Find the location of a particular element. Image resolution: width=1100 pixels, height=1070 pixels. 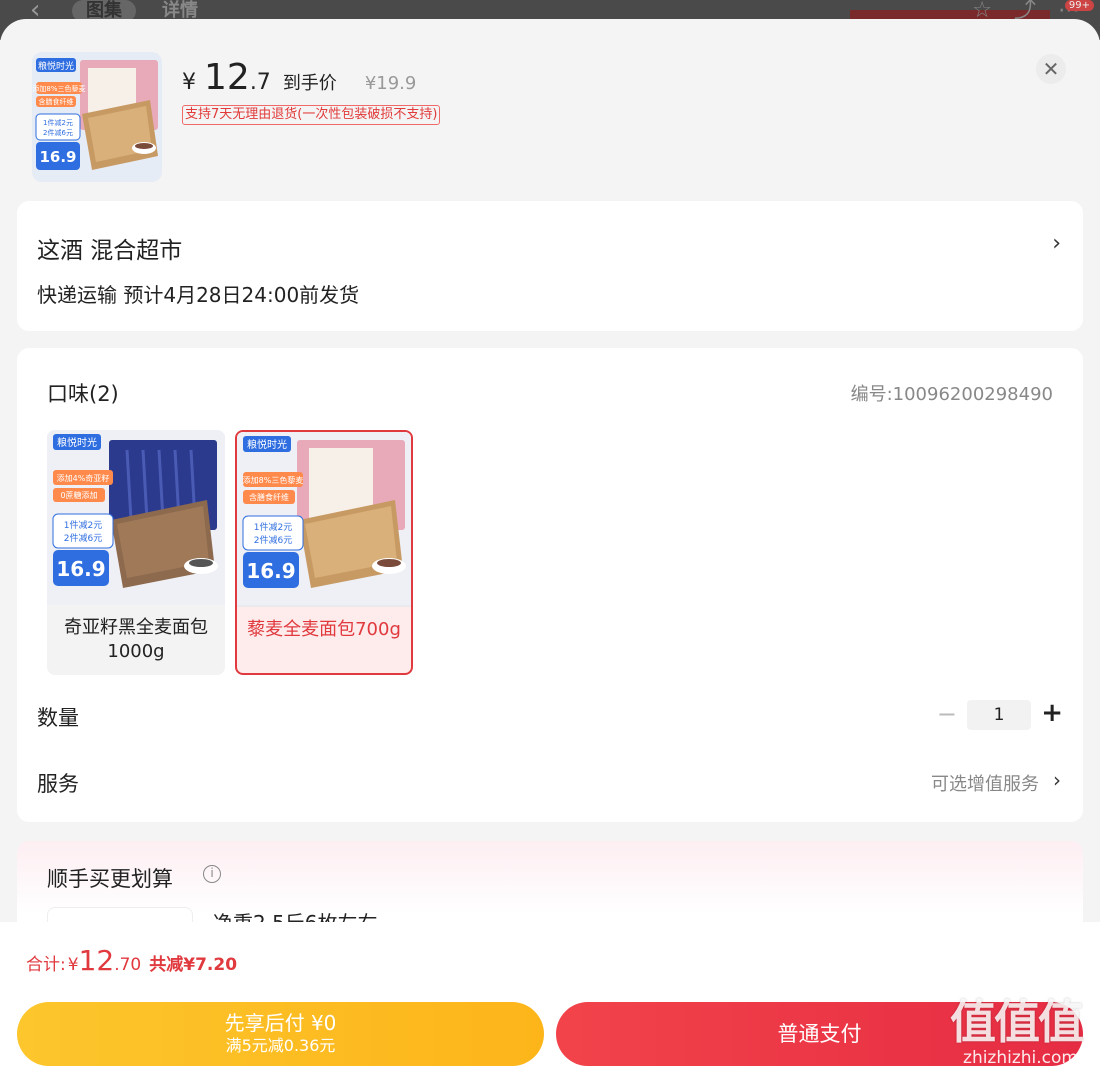

sku-tag1: 添加8%三色藜麦 is located at coordinates (273, 480).